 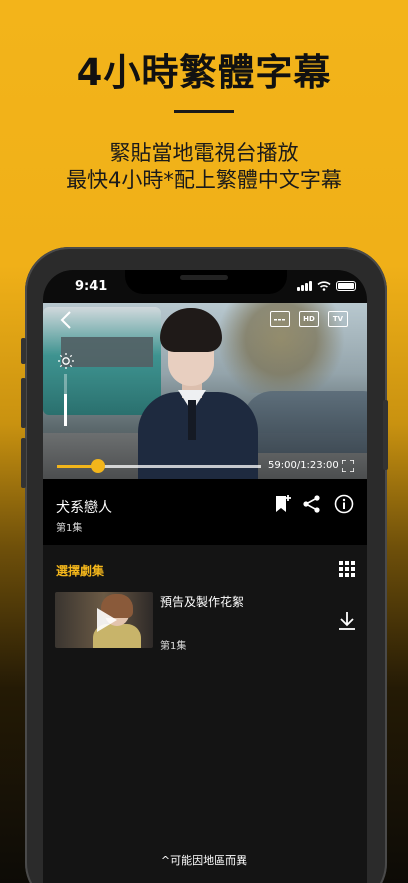 What do you see at coordinates (65, 410) in the screenshot?
I see `brightness-slider-fill` at bounding box center [65, 410].